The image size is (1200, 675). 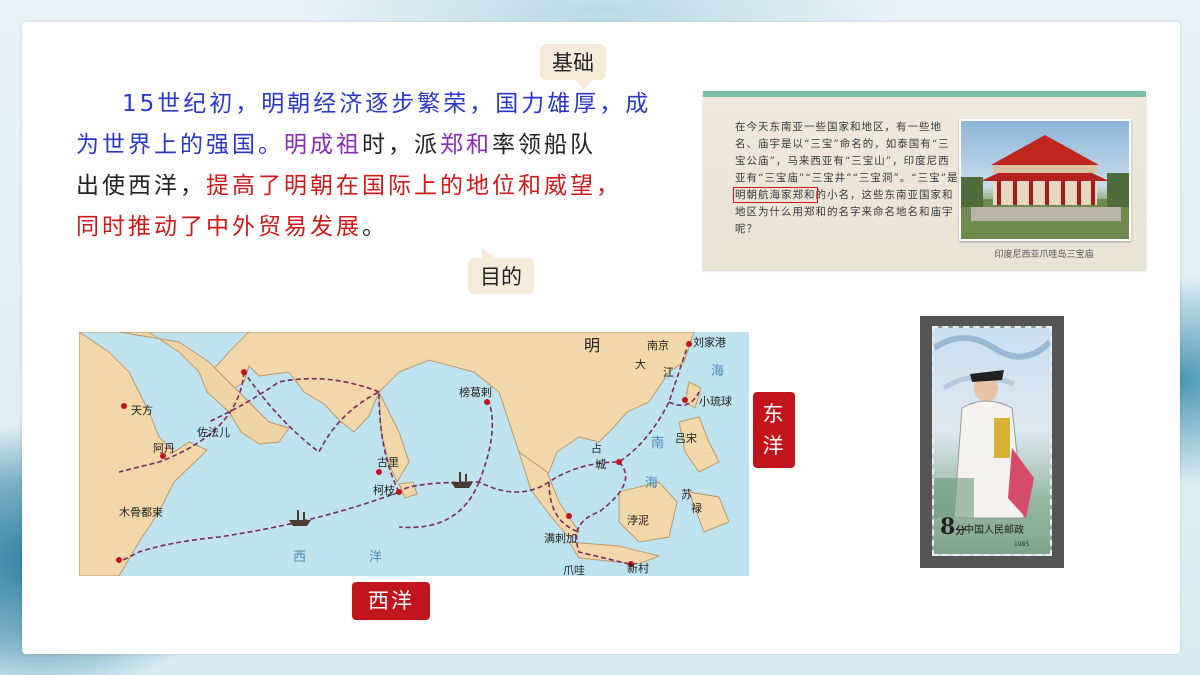 I want to click on passage-background-text: 15世纪初，明朝经济逐步繁荣，国力雄厚，, so click(x=374, y=104).